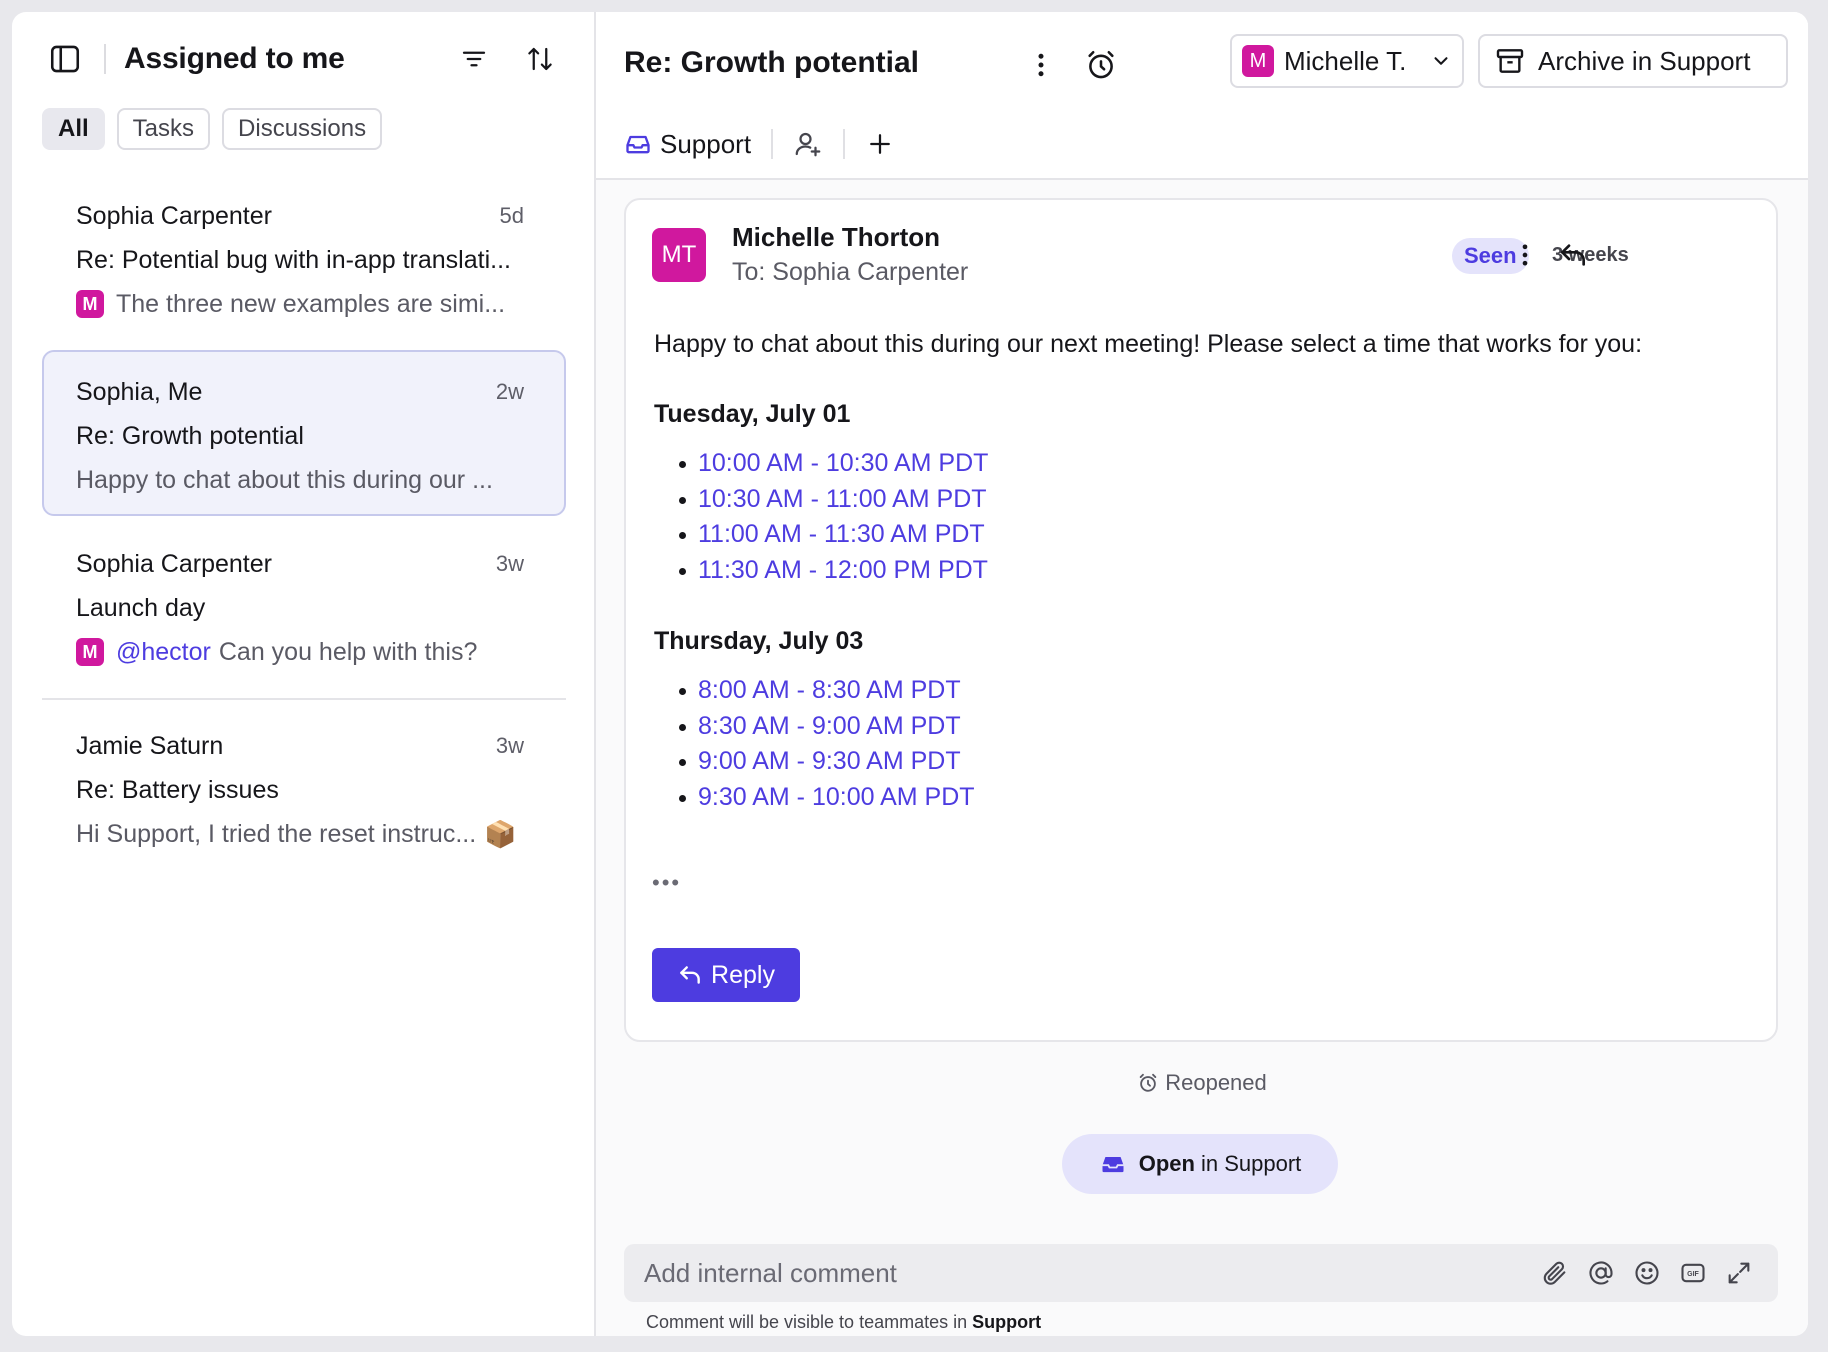  What do you see at coordinates (827, 691) in the screenshot?
I see `time-slot-link: 8:00 AM - 8:30 AM PDT` at bounding box center [827, 691].